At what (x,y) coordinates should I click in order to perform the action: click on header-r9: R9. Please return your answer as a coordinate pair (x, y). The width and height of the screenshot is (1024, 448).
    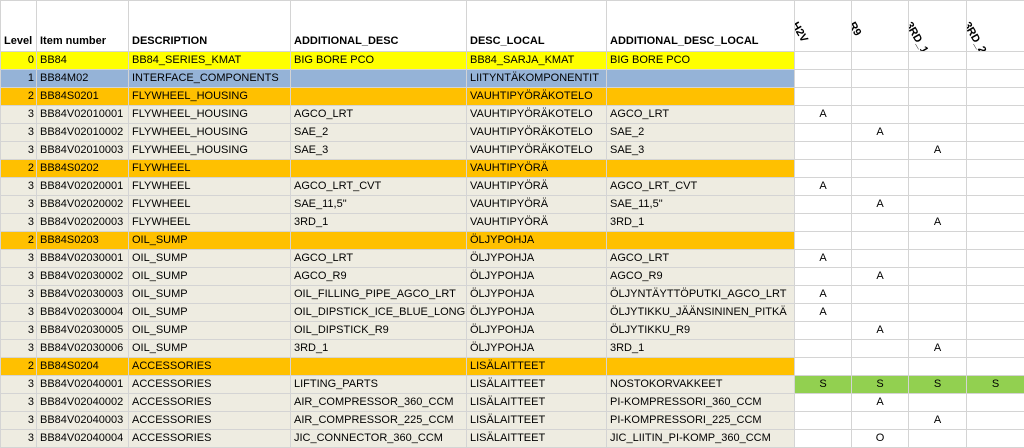
    Looking at the image, I should click on (880, 26).